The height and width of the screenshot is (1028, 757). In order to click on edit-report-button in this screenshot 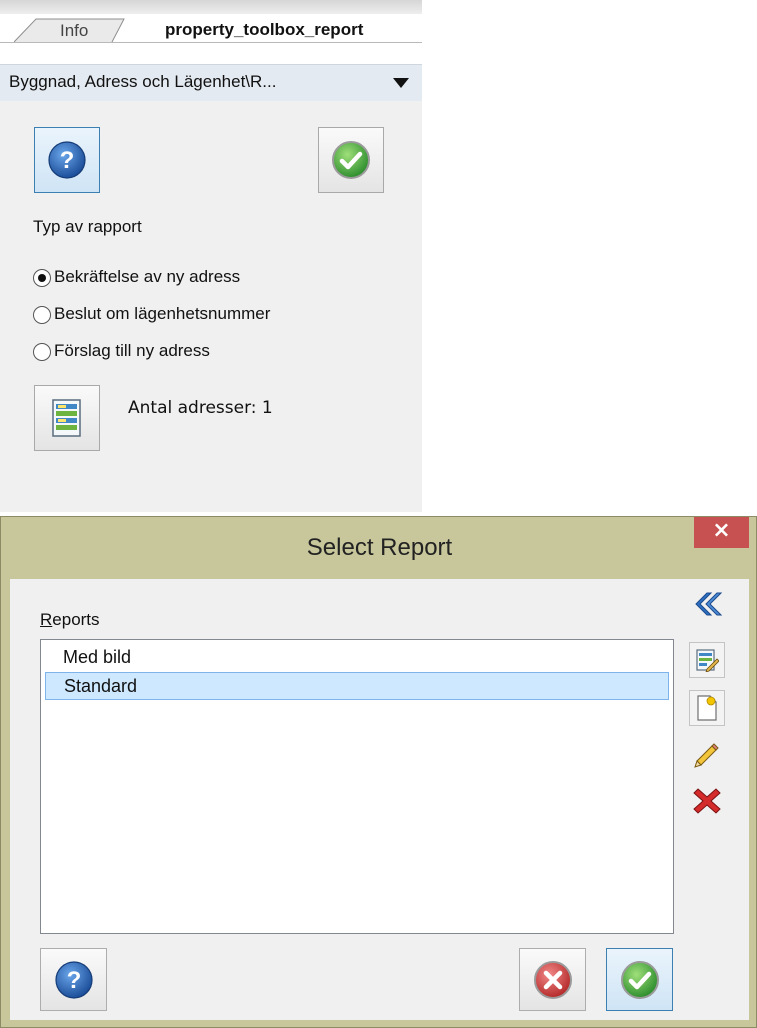, I will do `click(707, 660)`.